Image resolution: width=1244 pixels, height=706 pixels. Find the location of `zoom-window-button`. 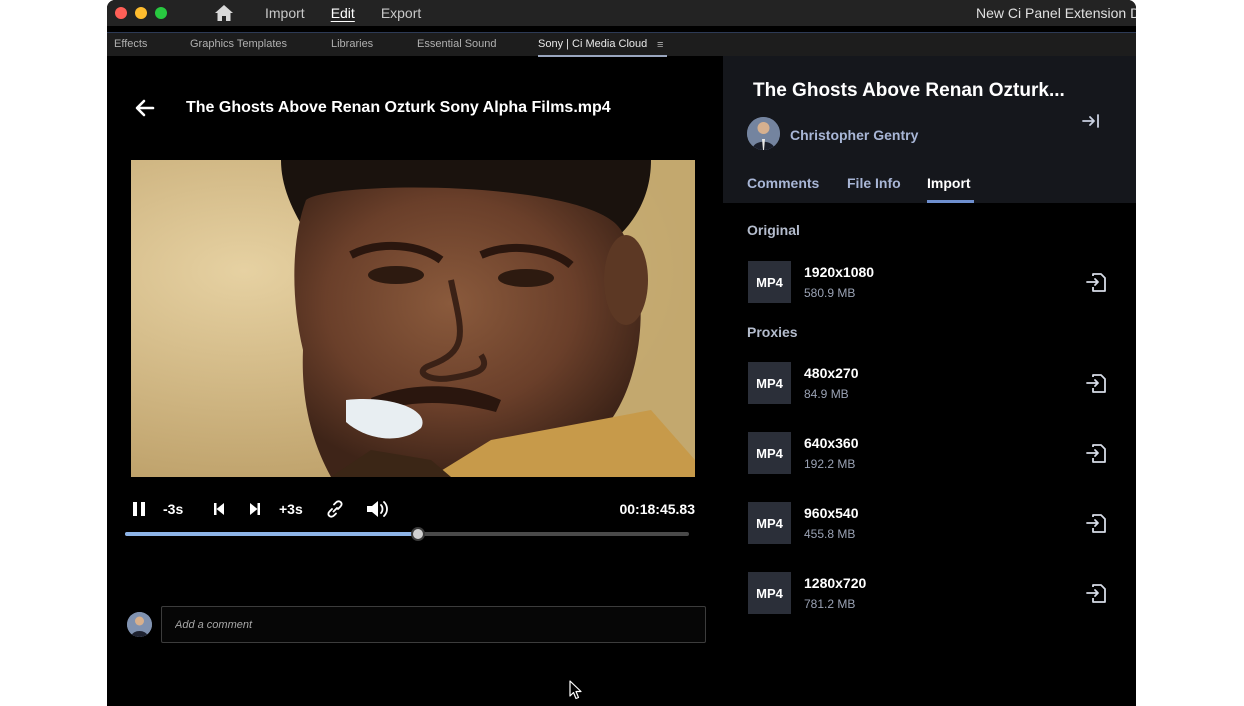

zoom-window-button is located at coordinates (161, 13).